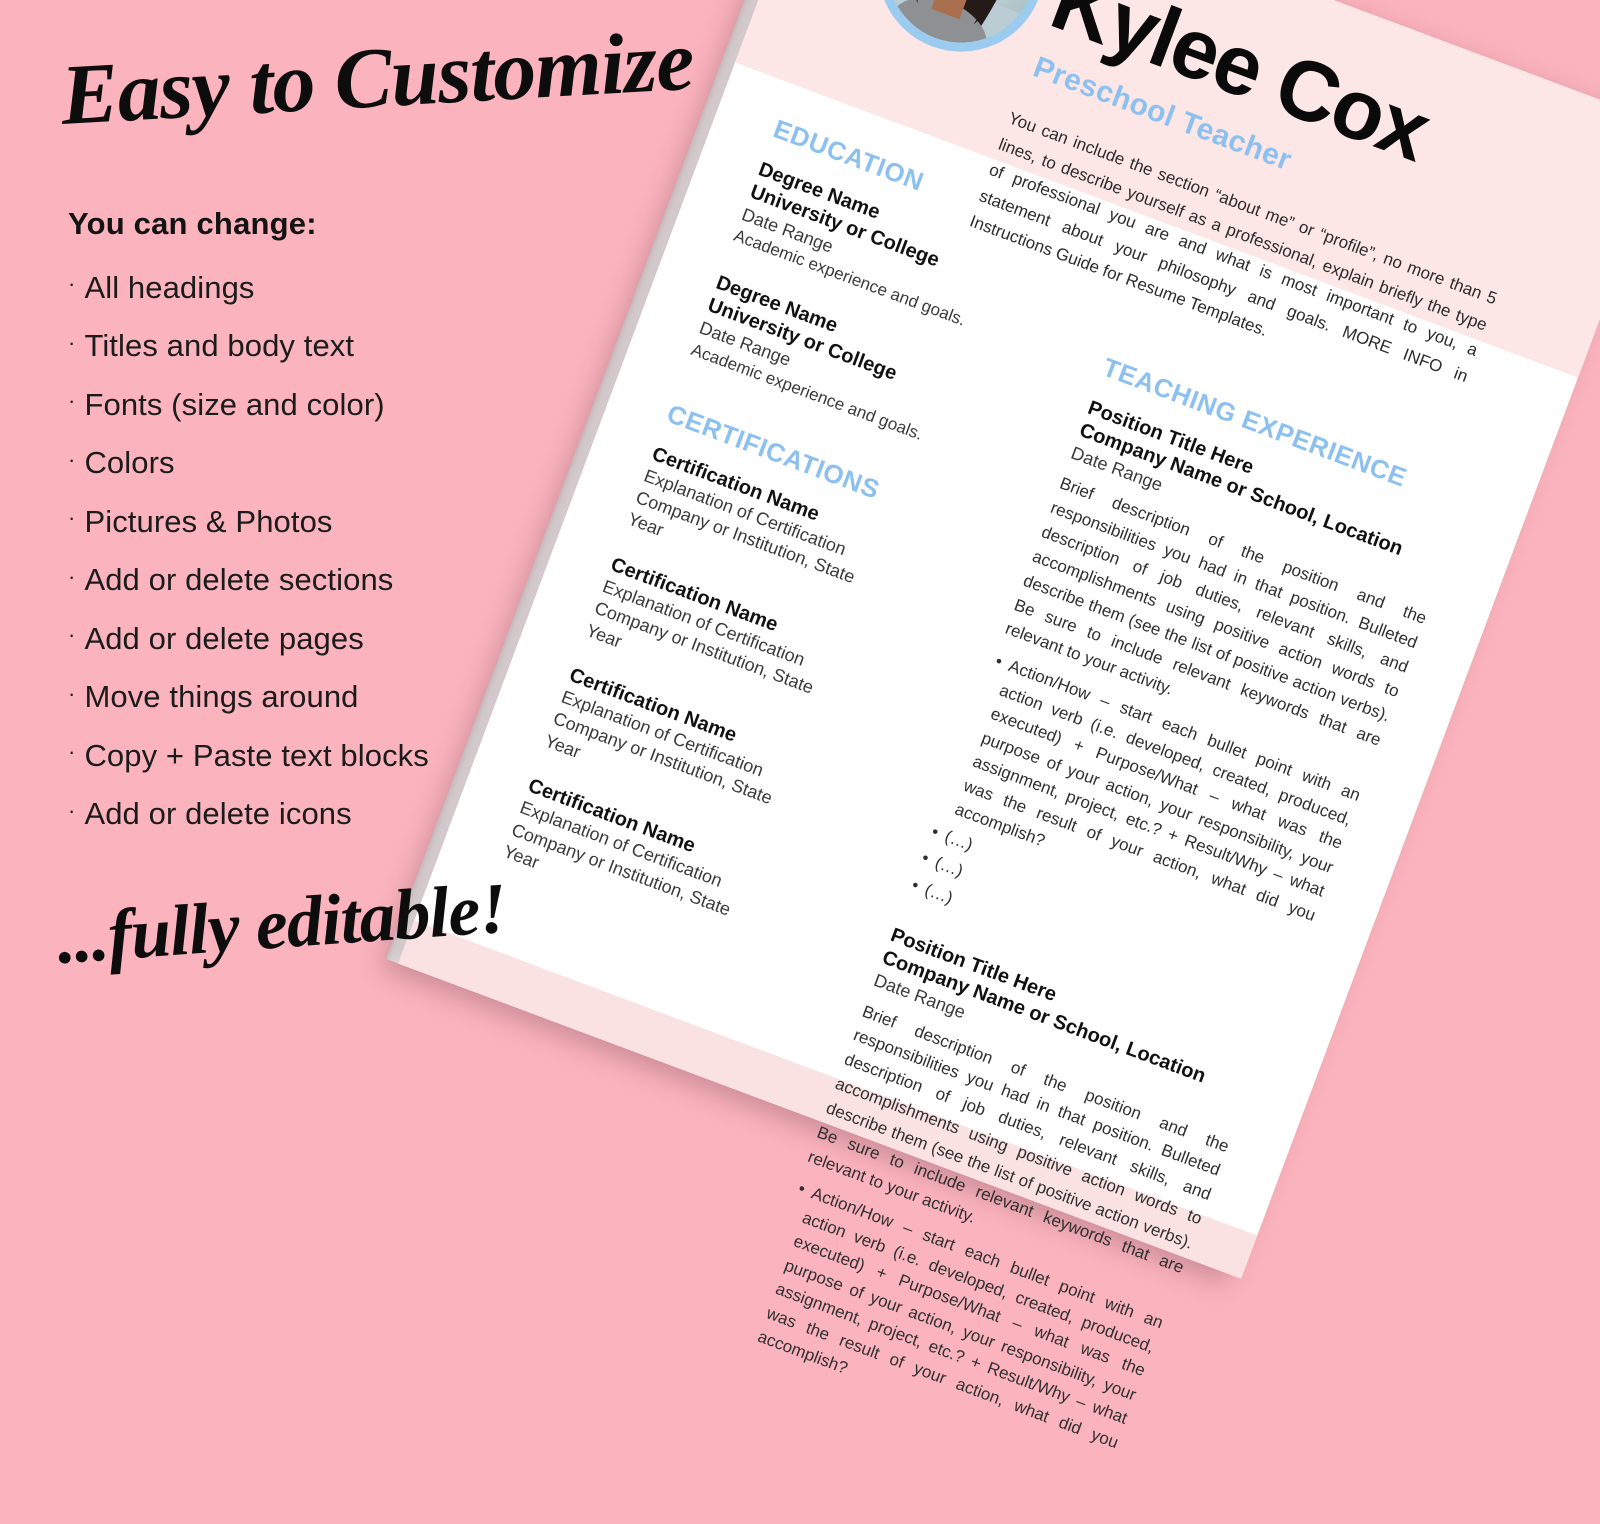 This screenshot has width=1600, height=1524. What do you see at coordinates (234, 404) in the screenshot?
I see `list-item-label: Fonts (size and color)` at bounding box center [234, 404].